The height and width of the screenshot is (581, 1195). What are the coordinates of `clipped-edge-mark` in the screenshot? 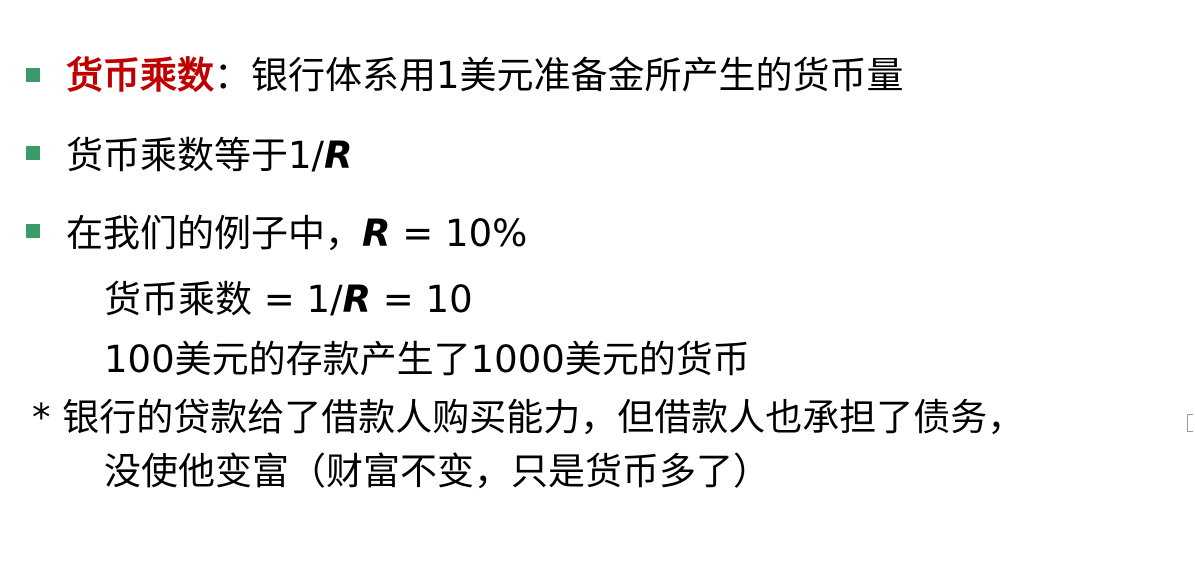 It's located at (1190, 423).